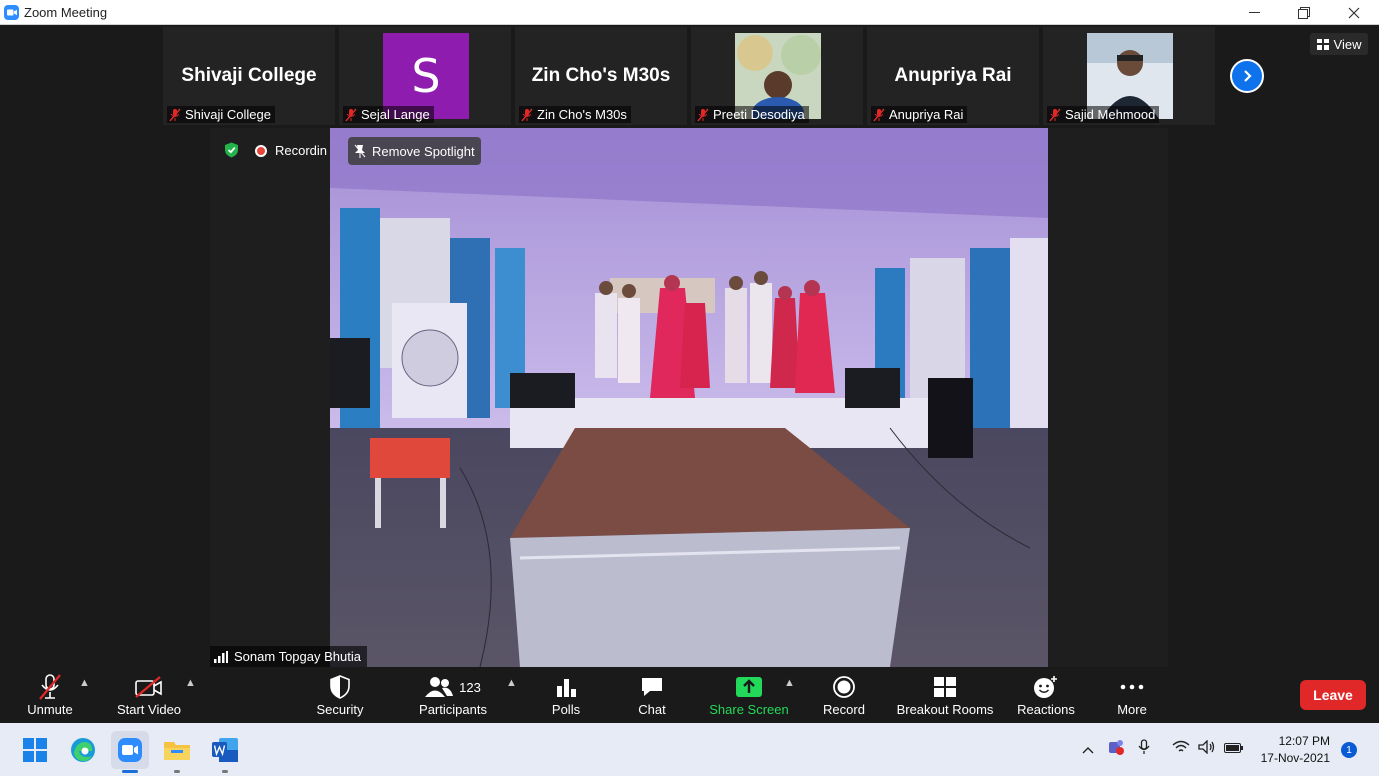 This screenshot has width=1379, height=776. Describe the element at coordinates (297, 656) in the screenshot. I see `active-speaker-name: Sonam Topgay Bhutia` at that location.